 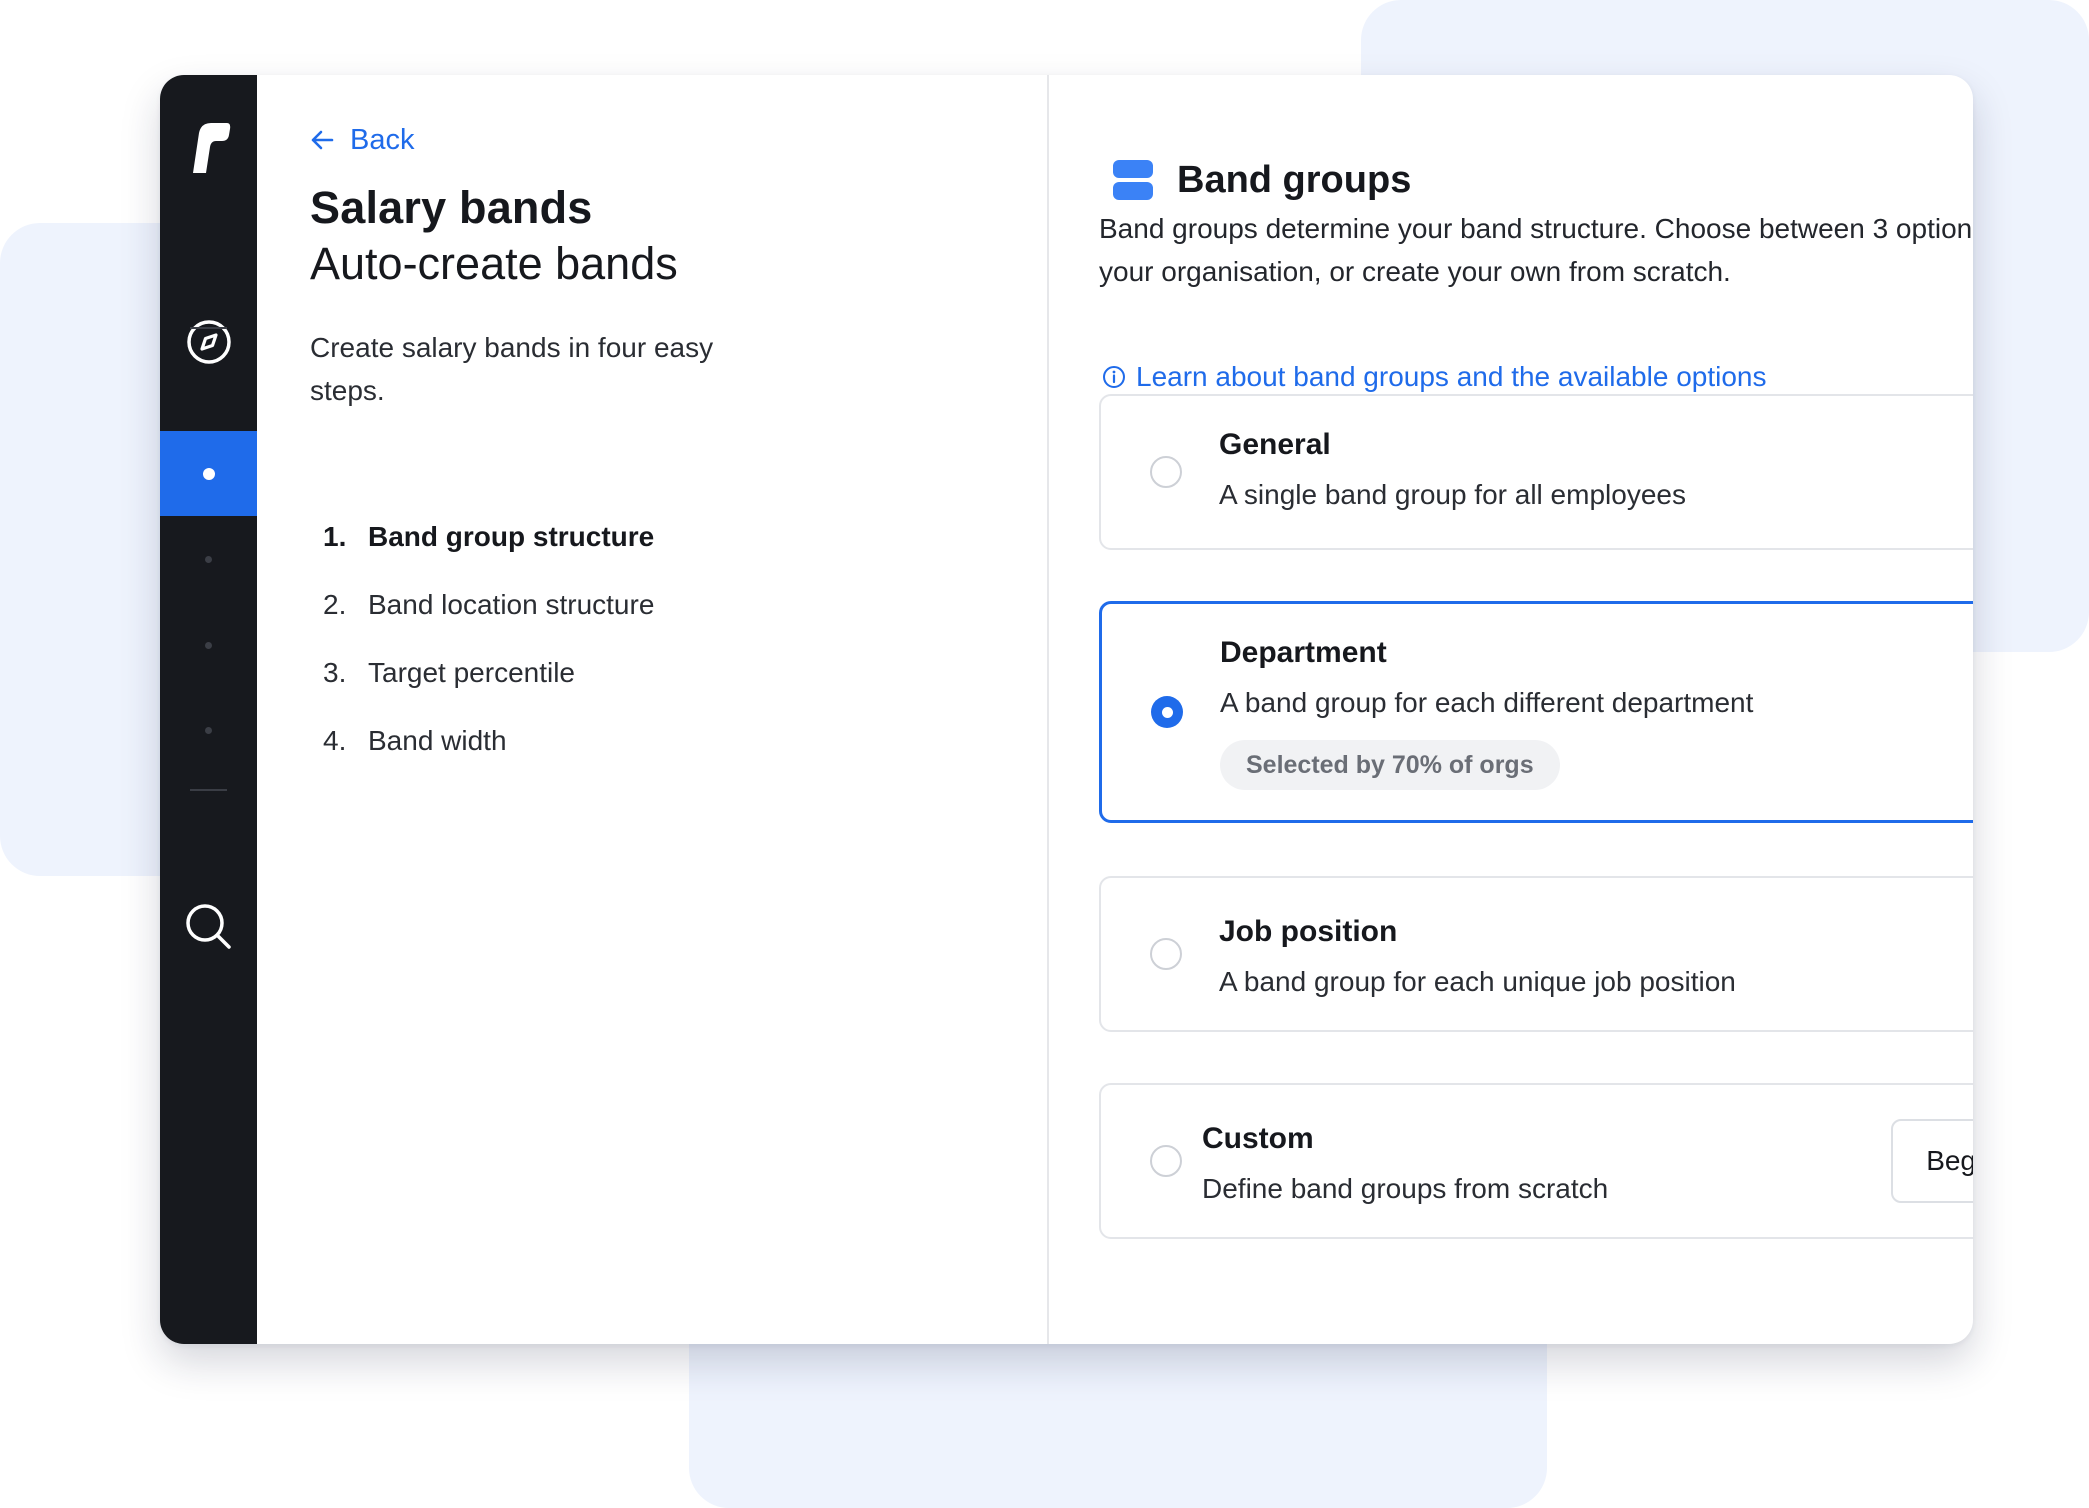 I want to click on page-subtitle: Auto-create bands, so click(x=494, y=263).